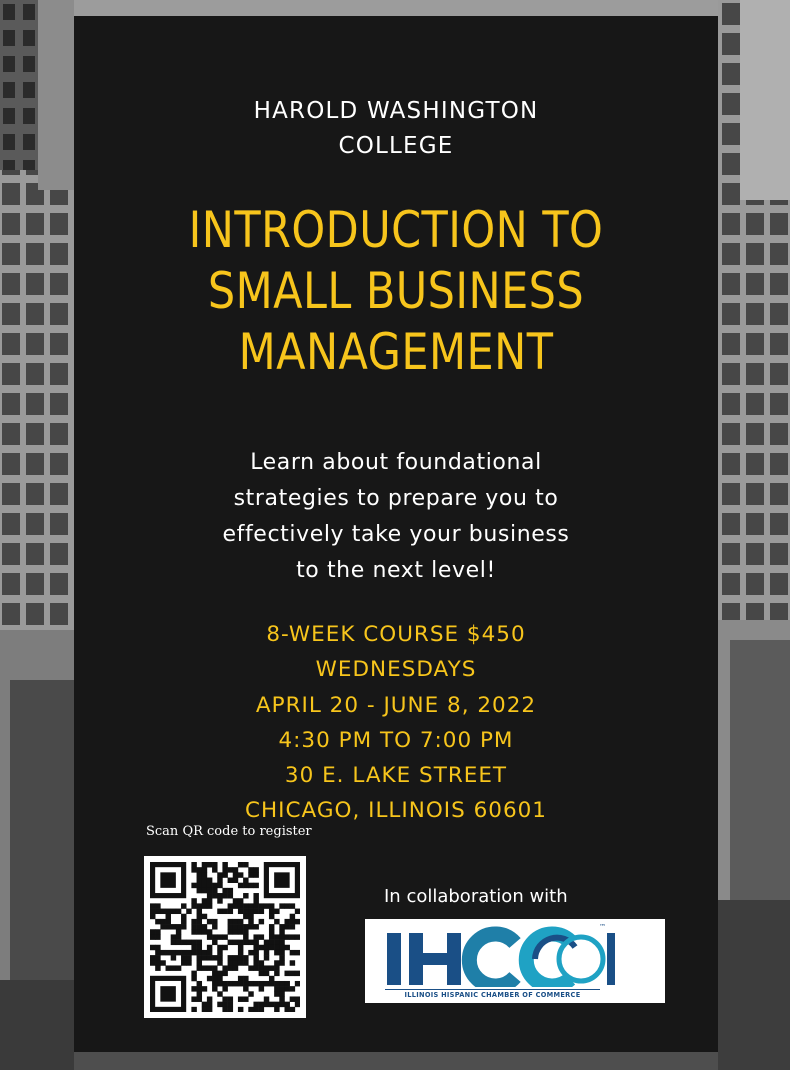  What do you see at coordinates (396, 498) in the screenshot?
I see `description-line: strategies to prepare you to` at bounding box center [396, 498].